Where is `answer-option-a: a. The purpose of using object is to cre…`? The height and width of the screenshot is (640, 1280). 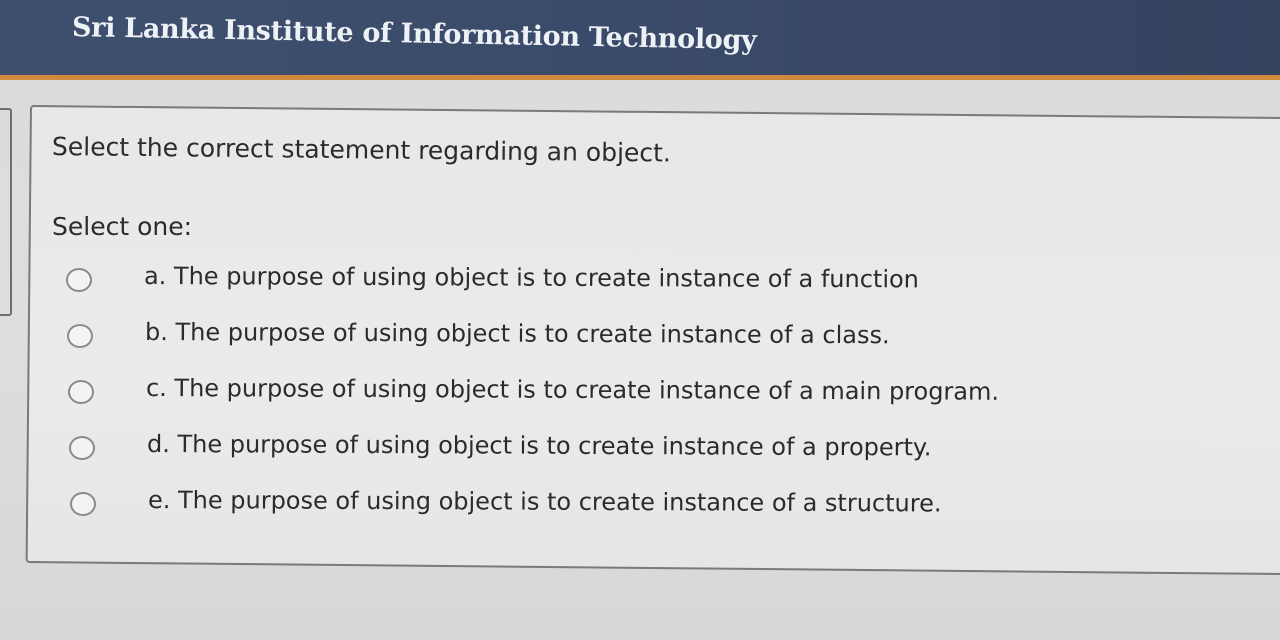
answer-option-a: a. The purpose of using object is to cre… is located at coordinates (566, 282).